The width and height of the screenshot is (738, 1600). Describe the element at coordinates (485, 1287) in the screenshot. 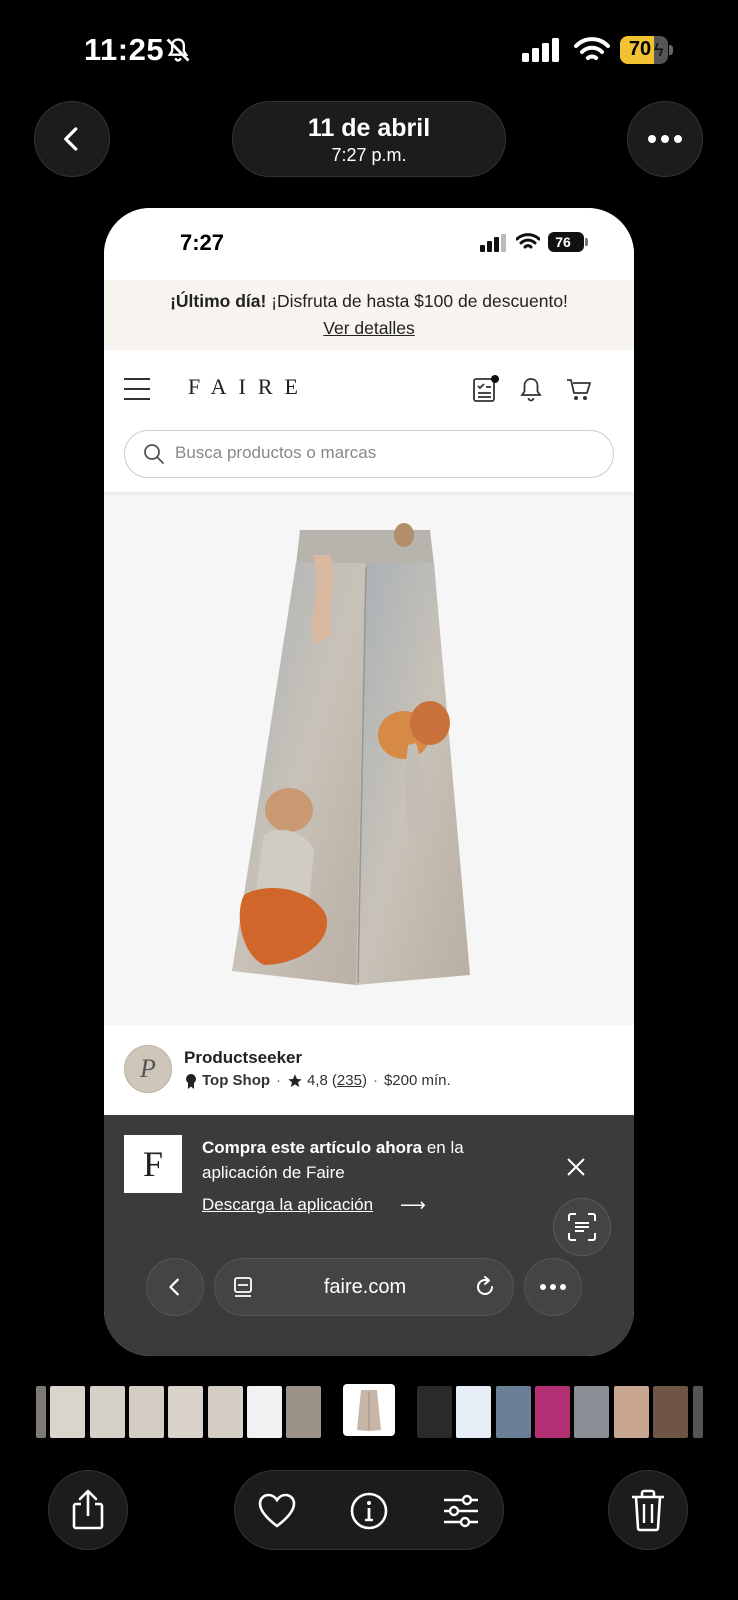

I see `reload-icon` at that location.